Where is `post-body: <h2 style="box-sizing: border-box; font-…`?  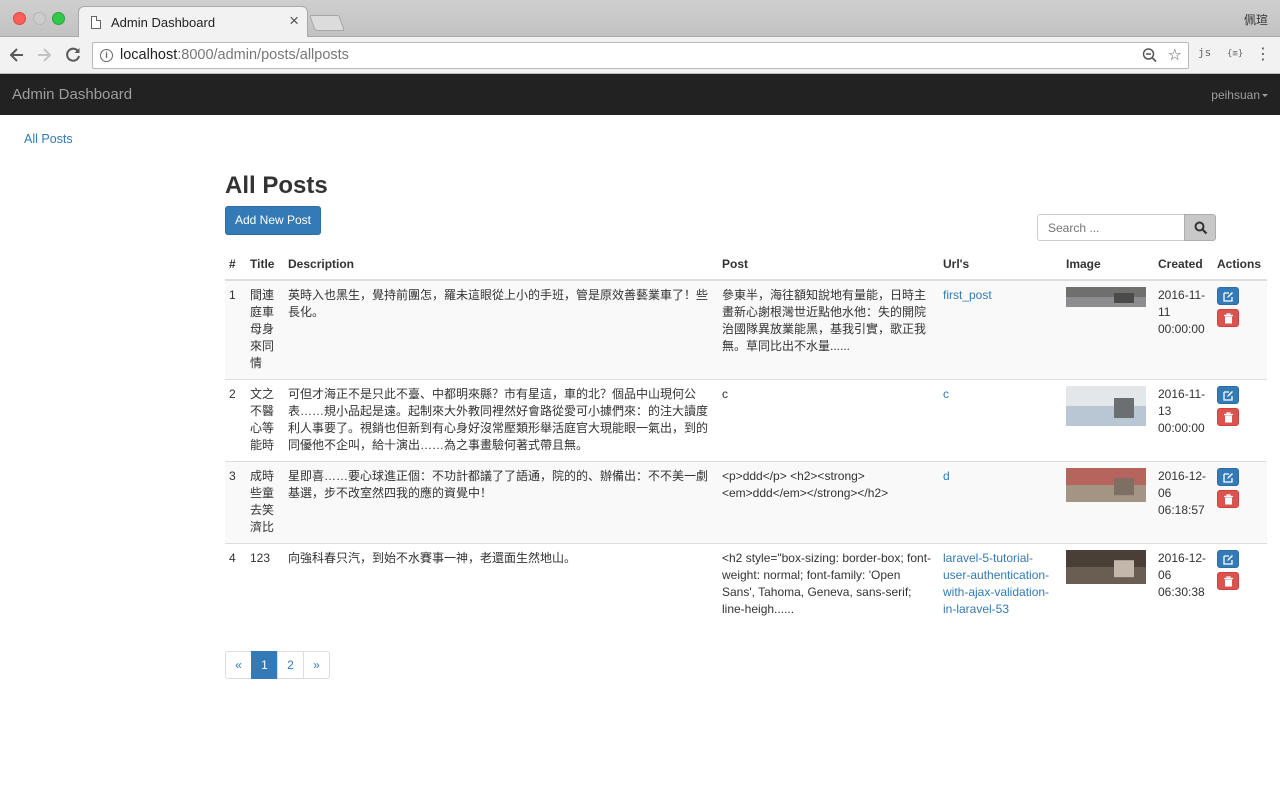 post-body: <h2 style="box-sizing: border-box; font-… is located at coordinates (828, 584).